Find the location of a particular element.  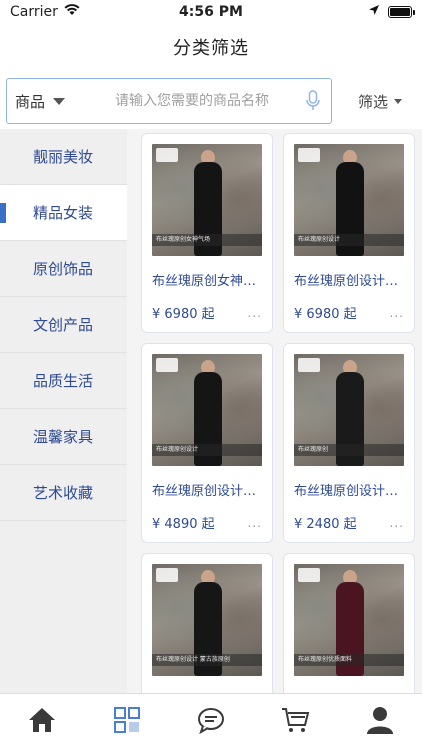

sidebar-item: 文创产品 is located at coordinates (63, 325).